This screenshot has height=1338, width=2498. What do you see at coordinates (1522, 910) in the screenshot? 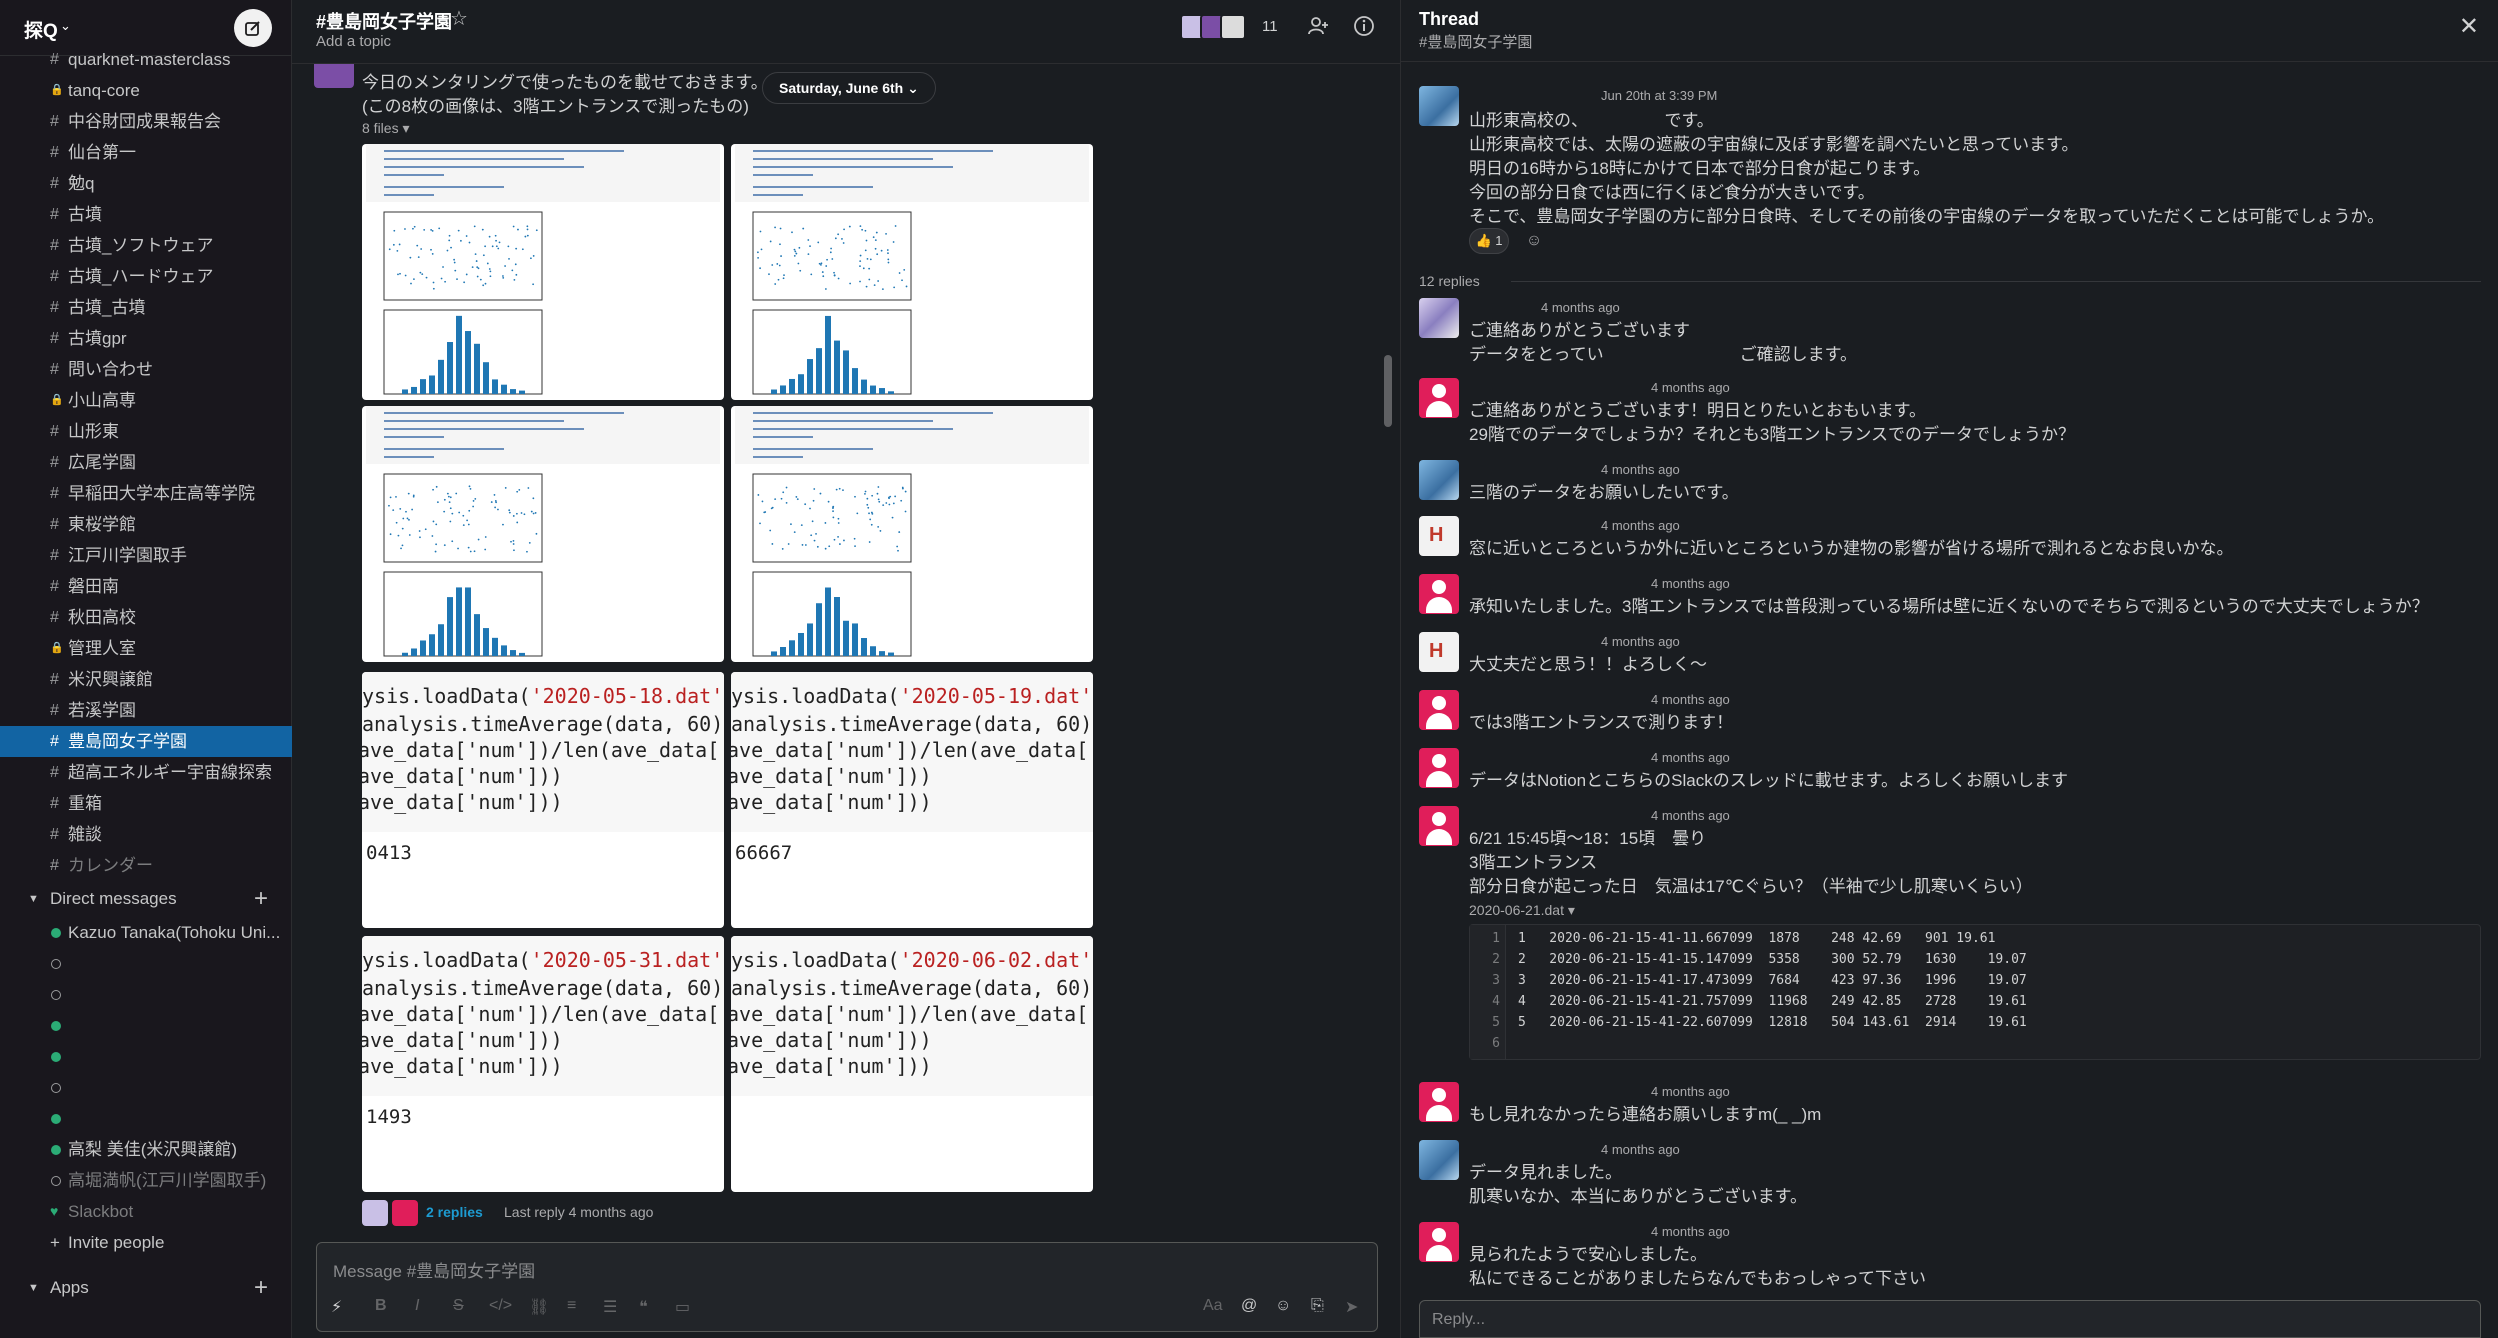
I see `file-name: 2020-06-21.dat ▾` at bounding box center [1522, 910].